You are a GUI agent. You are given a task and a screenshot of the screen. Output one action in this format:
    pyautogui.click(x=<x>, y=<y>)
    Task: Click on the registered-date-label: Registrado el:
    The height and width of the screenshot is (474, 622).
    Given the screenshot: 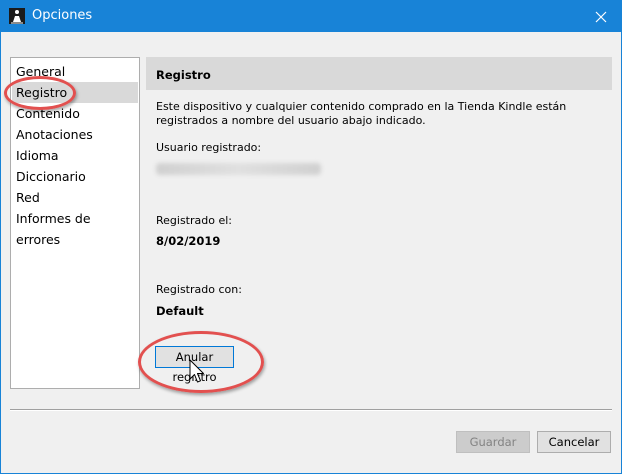 What is the action you would take?
    pyautogui.click(x=194, y=220)
    